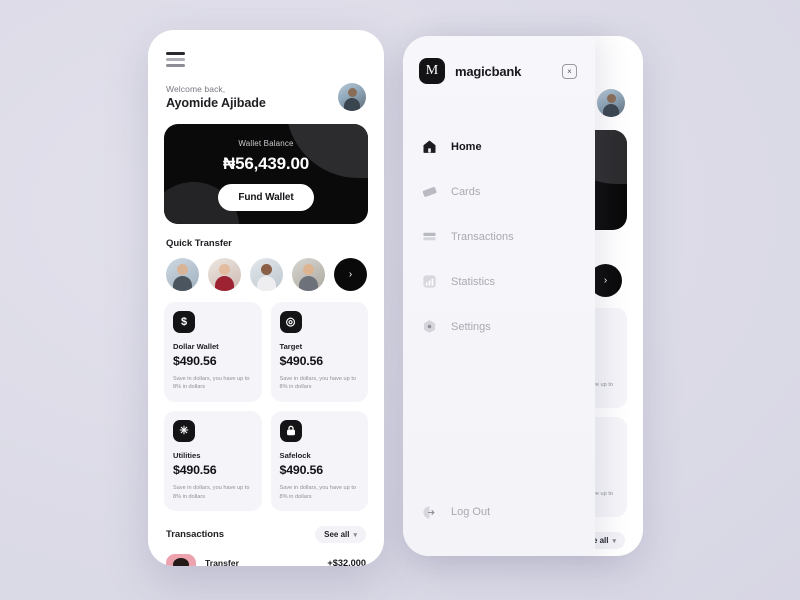 This screenshot has width=800, height=600. Describe the element at coordinates (266, 535) in the screenshot. I see `transactions-header: Transactions See all ▾` at that location.